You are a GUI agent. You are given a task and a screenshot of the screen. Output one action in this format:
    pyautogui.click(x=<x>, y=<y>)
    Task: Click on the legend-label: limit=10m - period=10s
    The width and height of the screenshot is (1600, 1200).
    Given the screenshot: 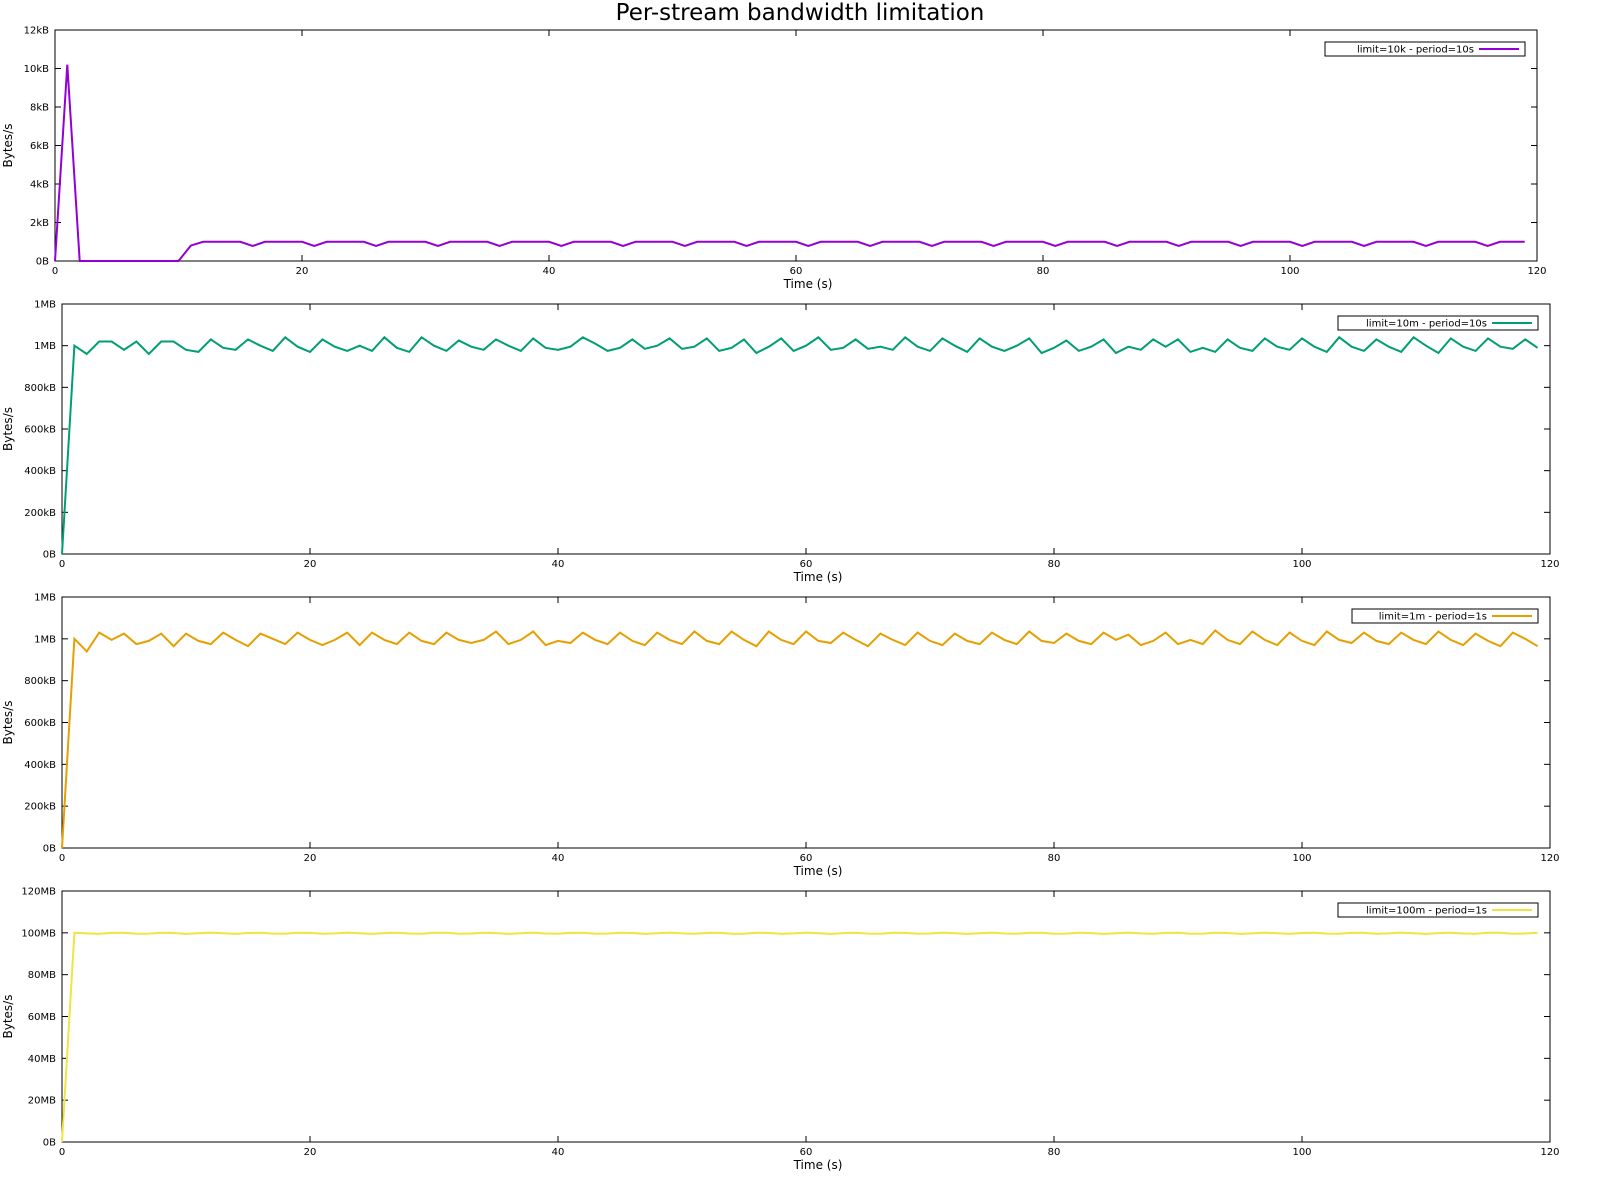 What is the action you would take?
    pyautogui.click(x=1426, y=324)
    